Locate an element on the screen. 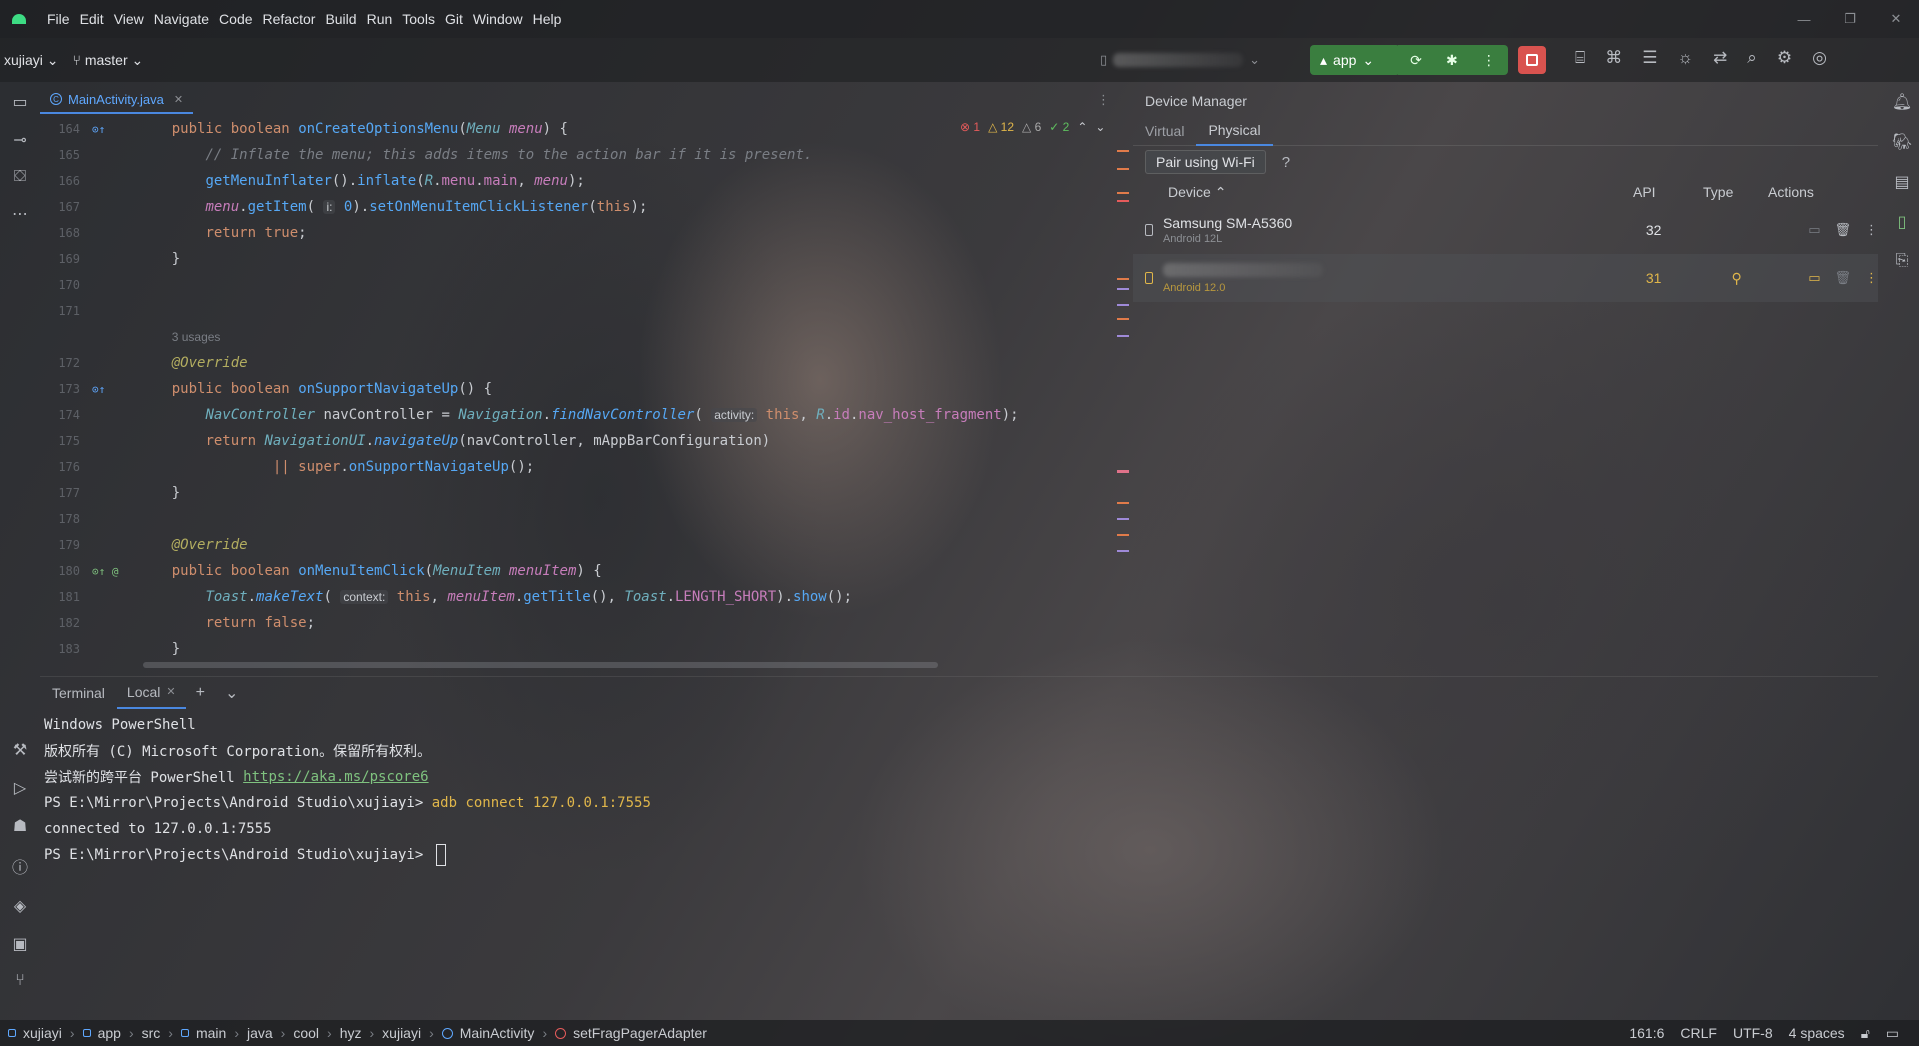 The width and height of the screenshot is (1919, 1046). breadcrumb-item: app is located at coordinates (109, 1033).